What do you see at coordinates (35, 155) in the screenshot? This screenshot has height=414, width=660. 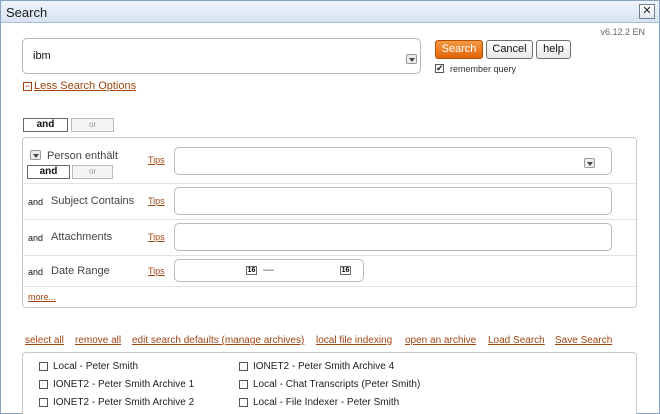 I see `person-field-dropdown-icon` at bounding box center [35, 155].